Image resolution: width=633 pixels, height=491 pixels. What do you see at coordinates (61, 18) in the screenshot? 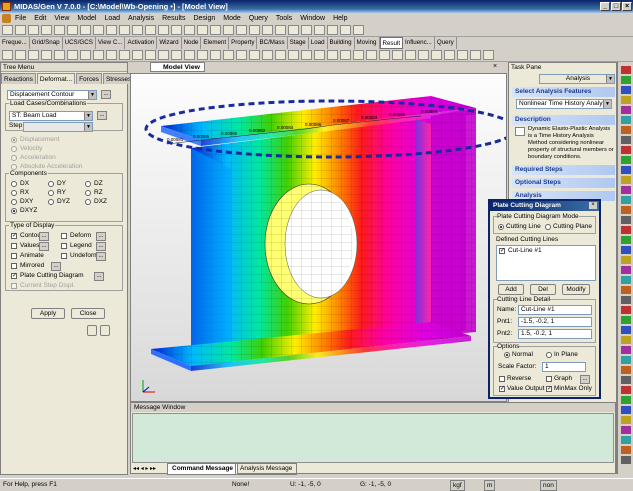
I see `menu-view: View` at bounding box center [61, 18].